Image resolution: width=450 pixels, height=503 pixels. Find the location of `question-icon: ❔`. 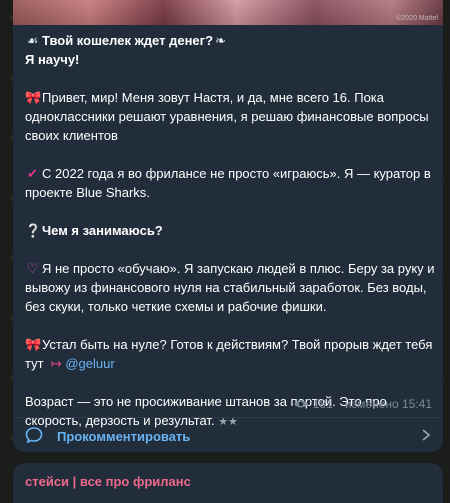

question-icon: ❔ is located at coordinates (33, 230).